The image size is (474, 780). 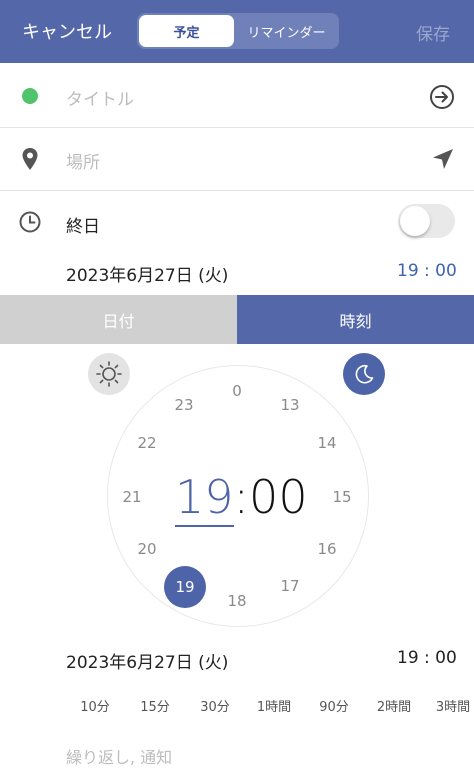 What do you see at coordinates (433, 32) in the screenshot?
I see `save-button: 保存` at bounding box center [433, 32].